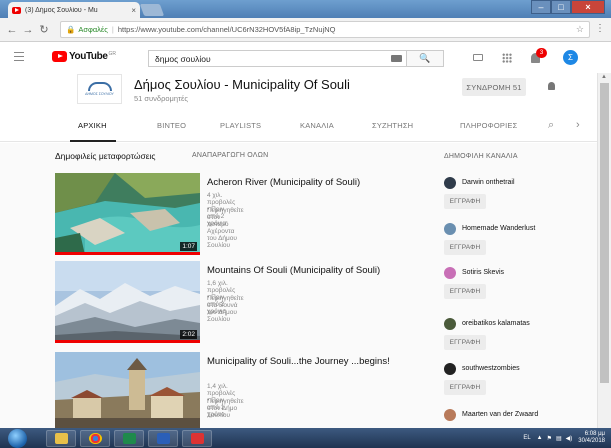 This screenshot has width=611, height=448. Describe the element at coordinates (569, 438) in the screenshot. I see `volume-icon: ◀)` at that location.